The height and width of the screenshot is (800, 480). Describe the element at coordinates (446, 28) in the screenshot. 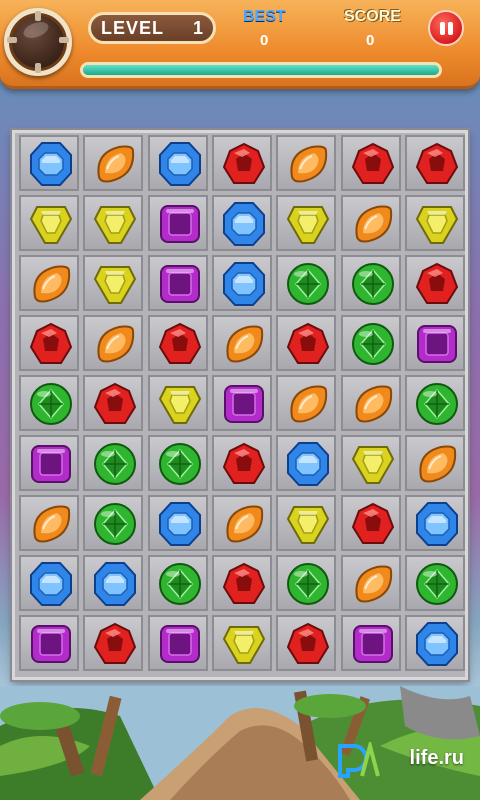

I see `pause-button` at that location.